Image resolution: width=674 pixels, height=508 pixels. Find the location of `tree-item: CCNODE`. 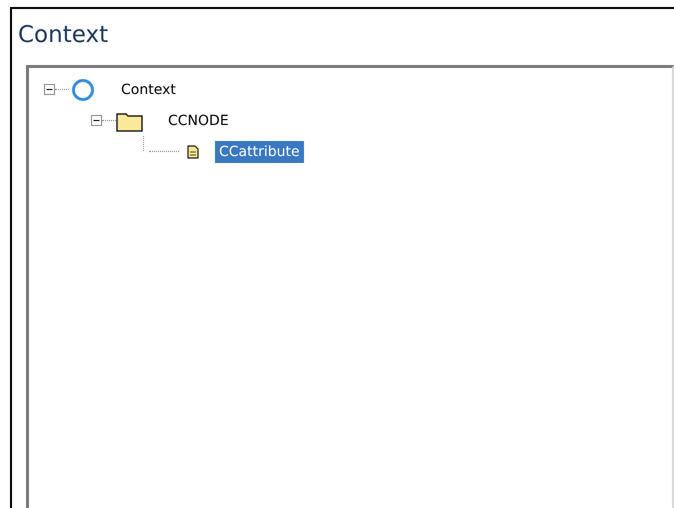

tree-item: CCNODE is located at coordinates (198, 121).